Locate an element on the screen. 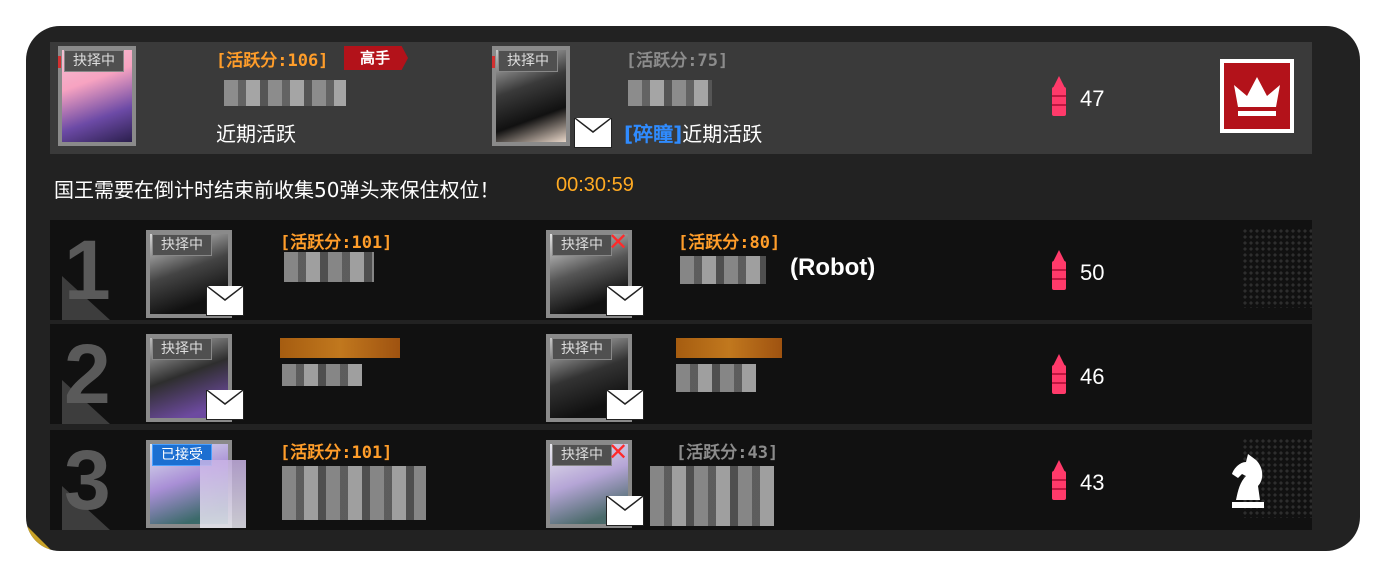  activity-score: [活跃分:43] is located at coordinates (727, 453).